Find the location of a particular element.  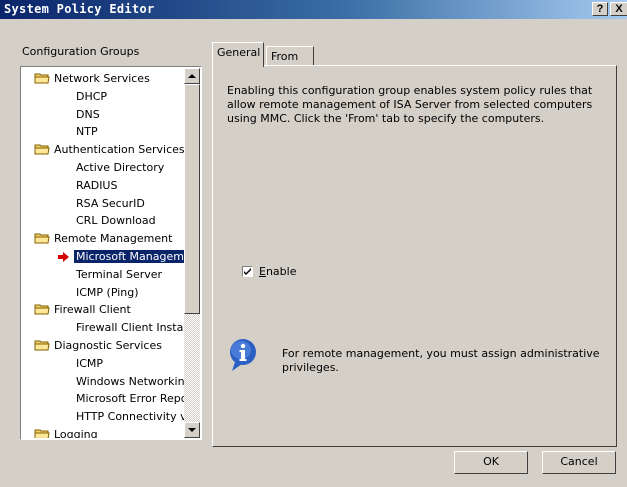

tree-item-label: RSA SecurID is located at coordinates (110, 203).